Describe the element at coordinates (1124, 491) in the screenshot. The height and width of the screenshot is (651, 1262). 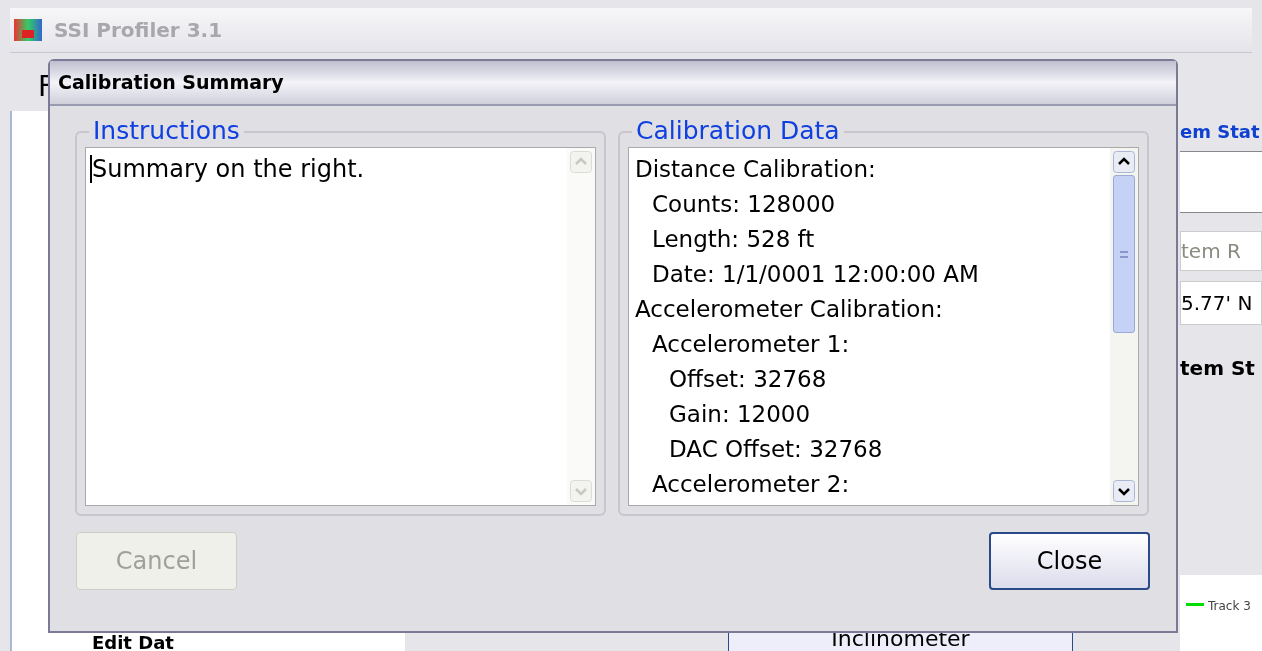
I see `scroll-down-icon` at that location.